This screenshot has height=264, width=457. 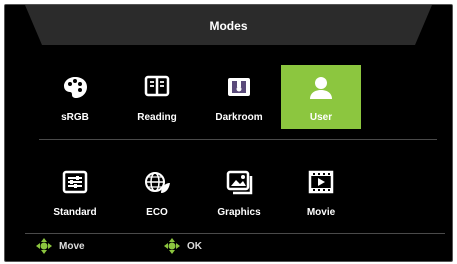 What do you see at coordinates (321, 182) in the screenshot?
I see `film-icon` at bounding box center [321, 182].